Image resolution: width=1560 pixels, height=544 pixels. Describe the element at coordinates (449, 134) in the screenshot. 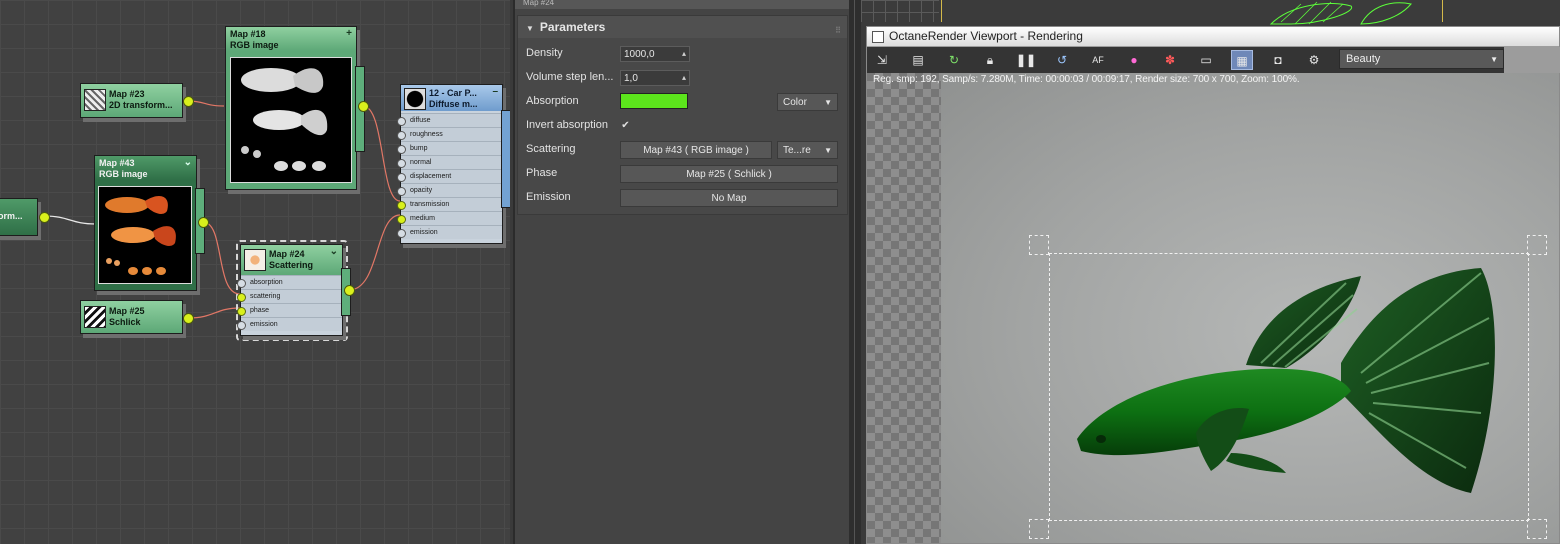

I see `slot-roughness: roughness` at that location.